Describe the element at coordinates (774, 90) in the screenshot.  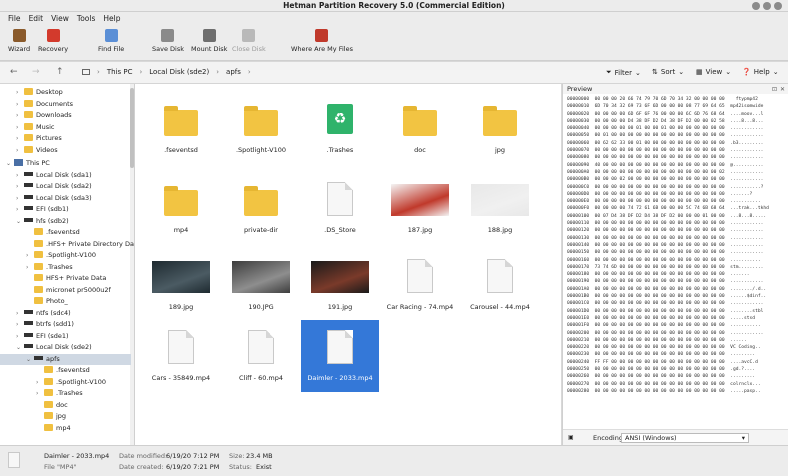
I see `pin-icon: ⊡` at that location.